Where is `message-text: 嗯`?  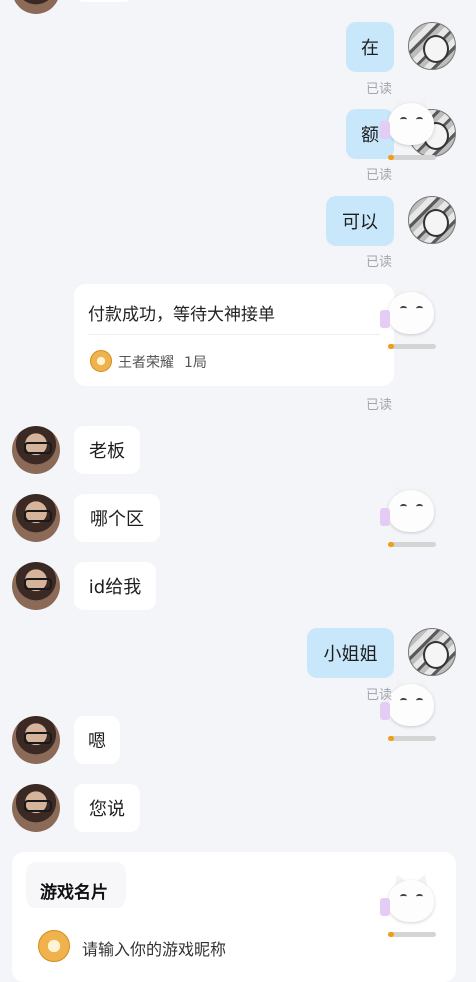
message-text: 嗯 is located at coordinates (97, 741).